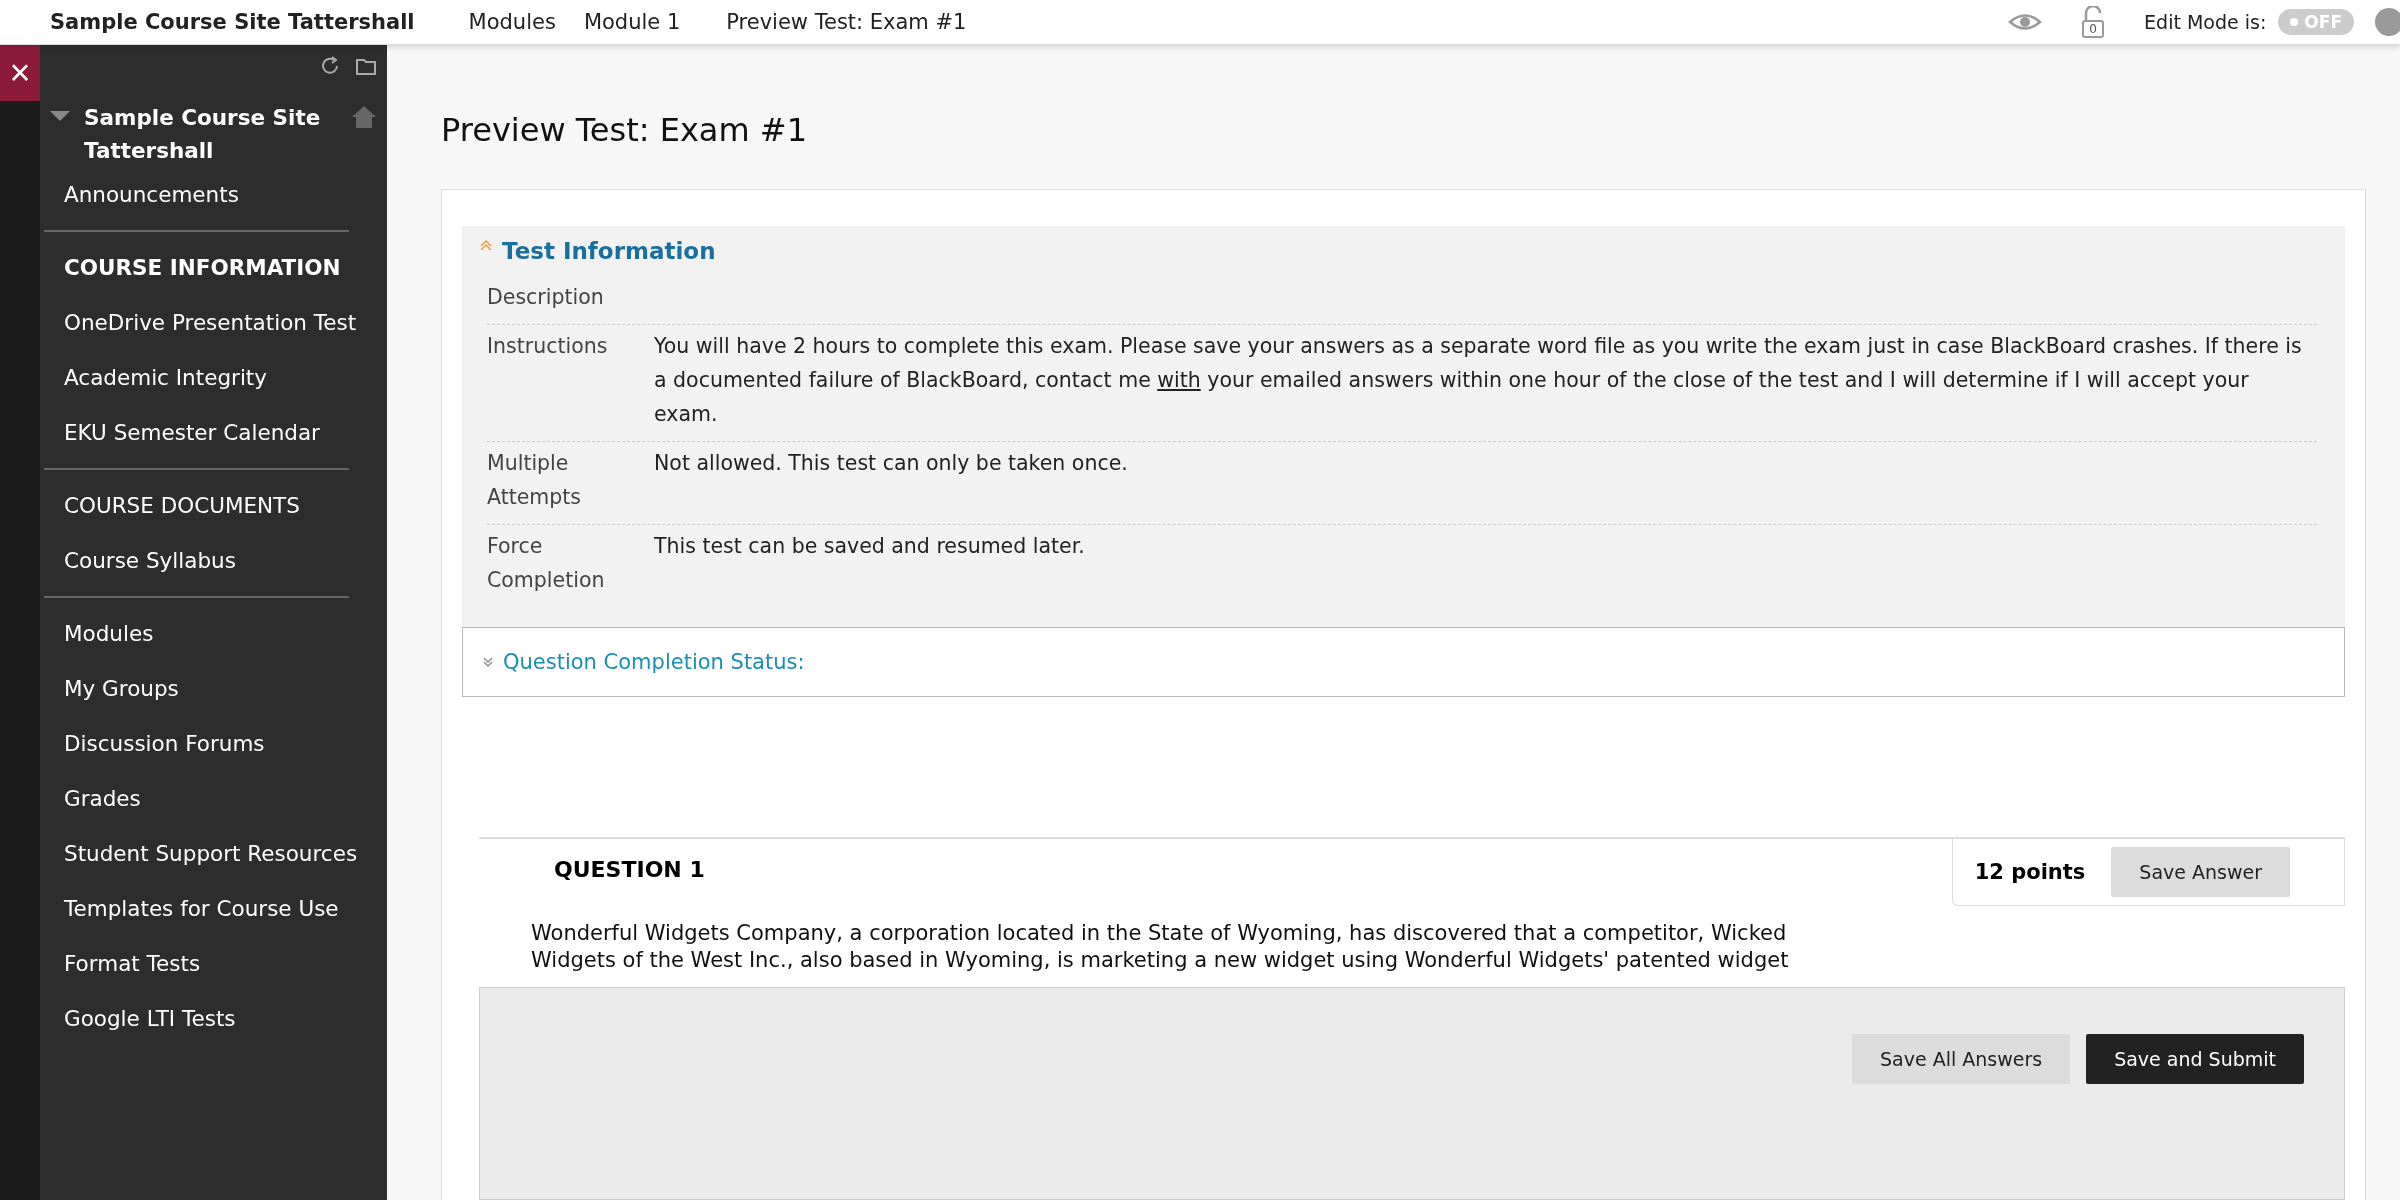  I want to click on lock-icon: 0, so click(2093, 22).